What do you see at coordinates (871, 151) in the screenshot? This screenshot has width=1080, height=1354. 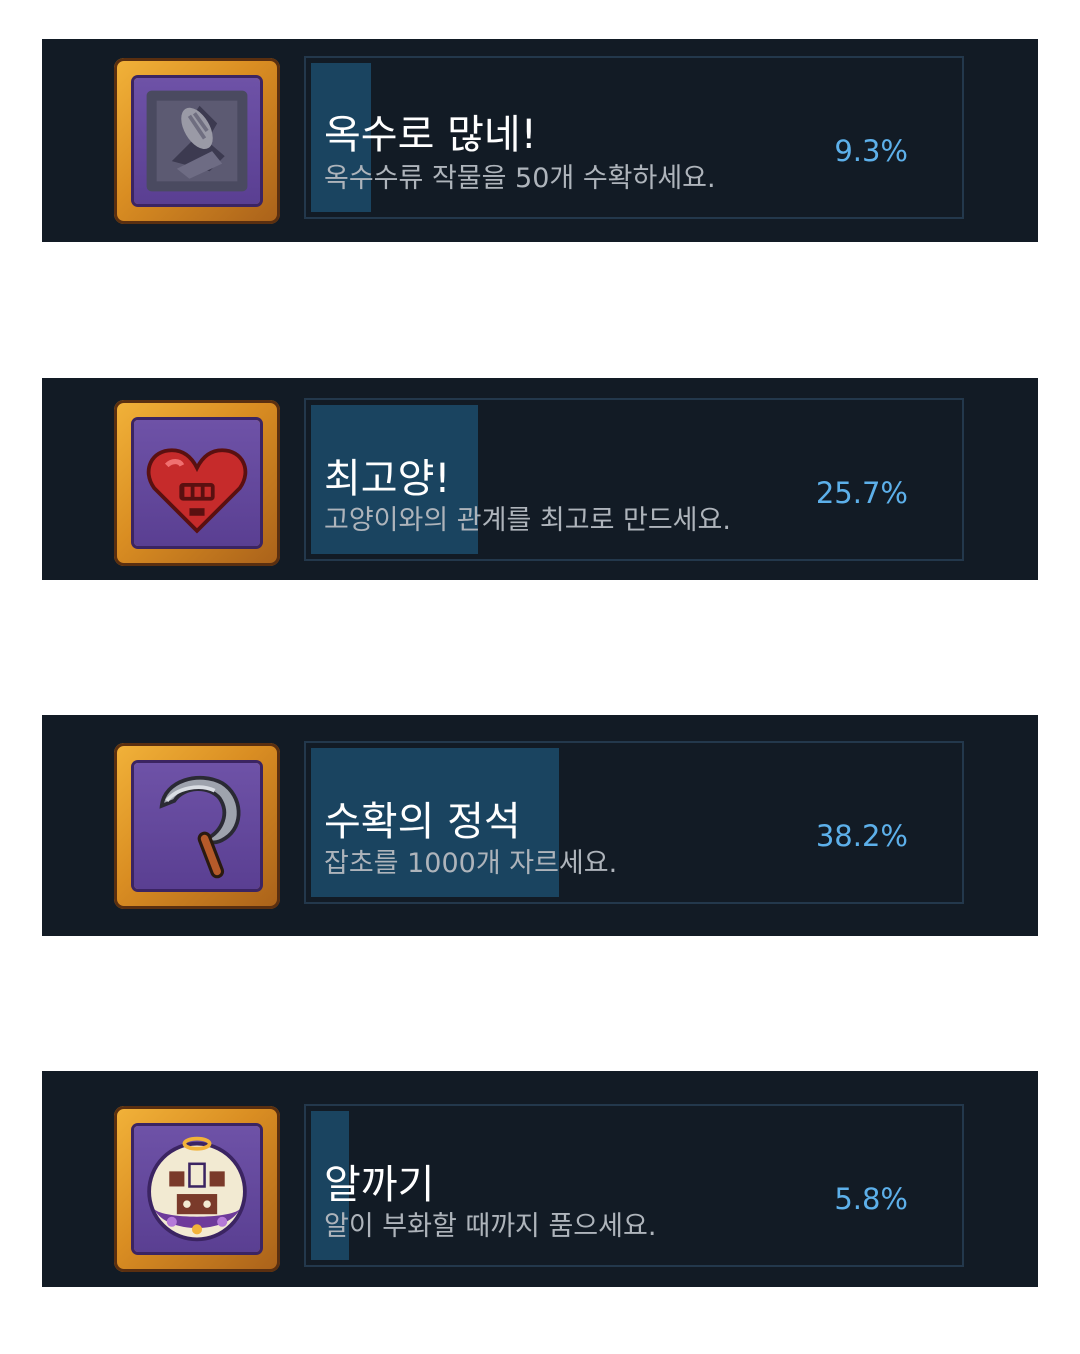 I see `achievement-percent: 9.3%` at bounding box center [871, 151].